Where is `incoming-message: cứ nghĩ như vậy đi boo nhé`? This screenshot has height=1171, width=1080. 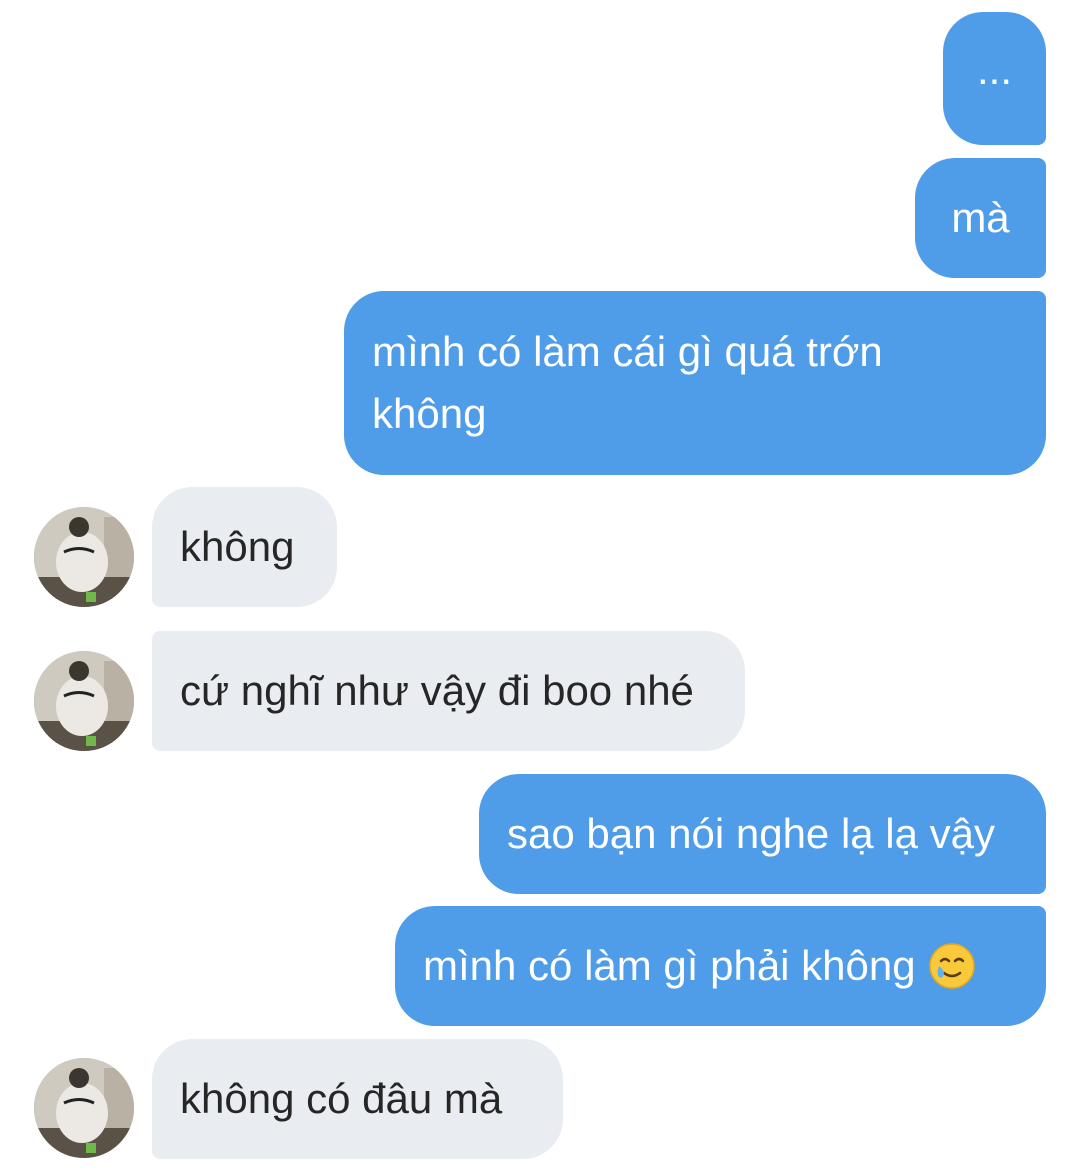 incoming-message: cứ nghĩ như vậy đi boo nhé is located at coordinates (448, 691).